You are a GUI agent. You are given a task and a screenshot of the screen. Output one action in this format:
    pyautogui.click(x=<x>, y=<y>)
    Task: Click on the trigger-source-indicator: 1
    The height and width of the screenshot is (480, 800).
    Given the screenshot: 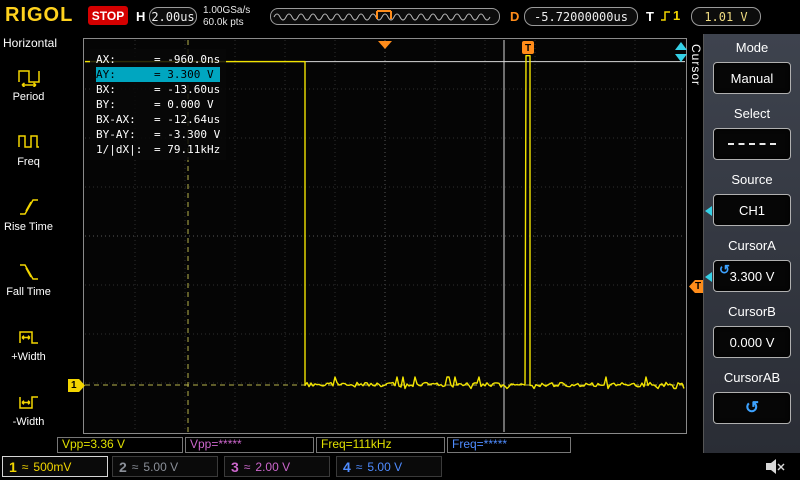 What is the action you would take?
    pyautogui.click(x=669, y=15)
    